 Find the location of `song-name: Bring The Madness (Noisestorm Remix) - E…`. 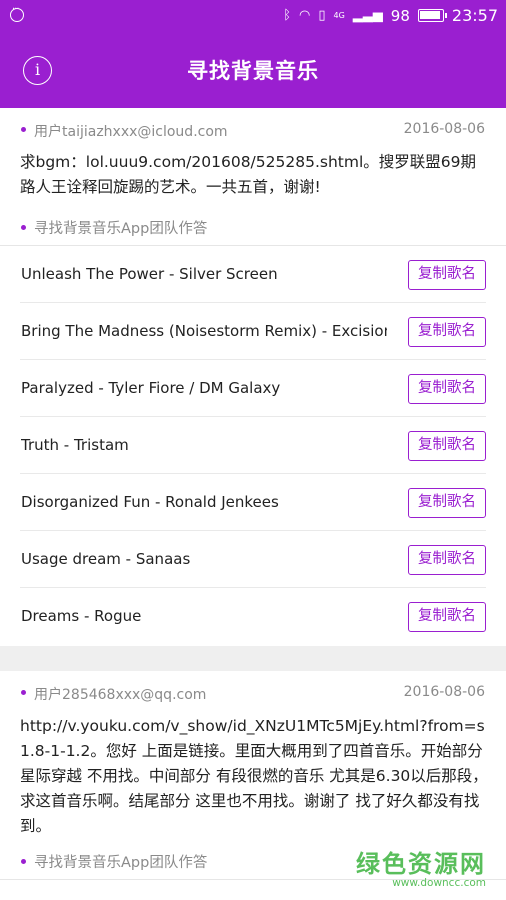

song-name: Bring The Madness (Noisestorm Remix) - E… is located at coordinates (204, 331).